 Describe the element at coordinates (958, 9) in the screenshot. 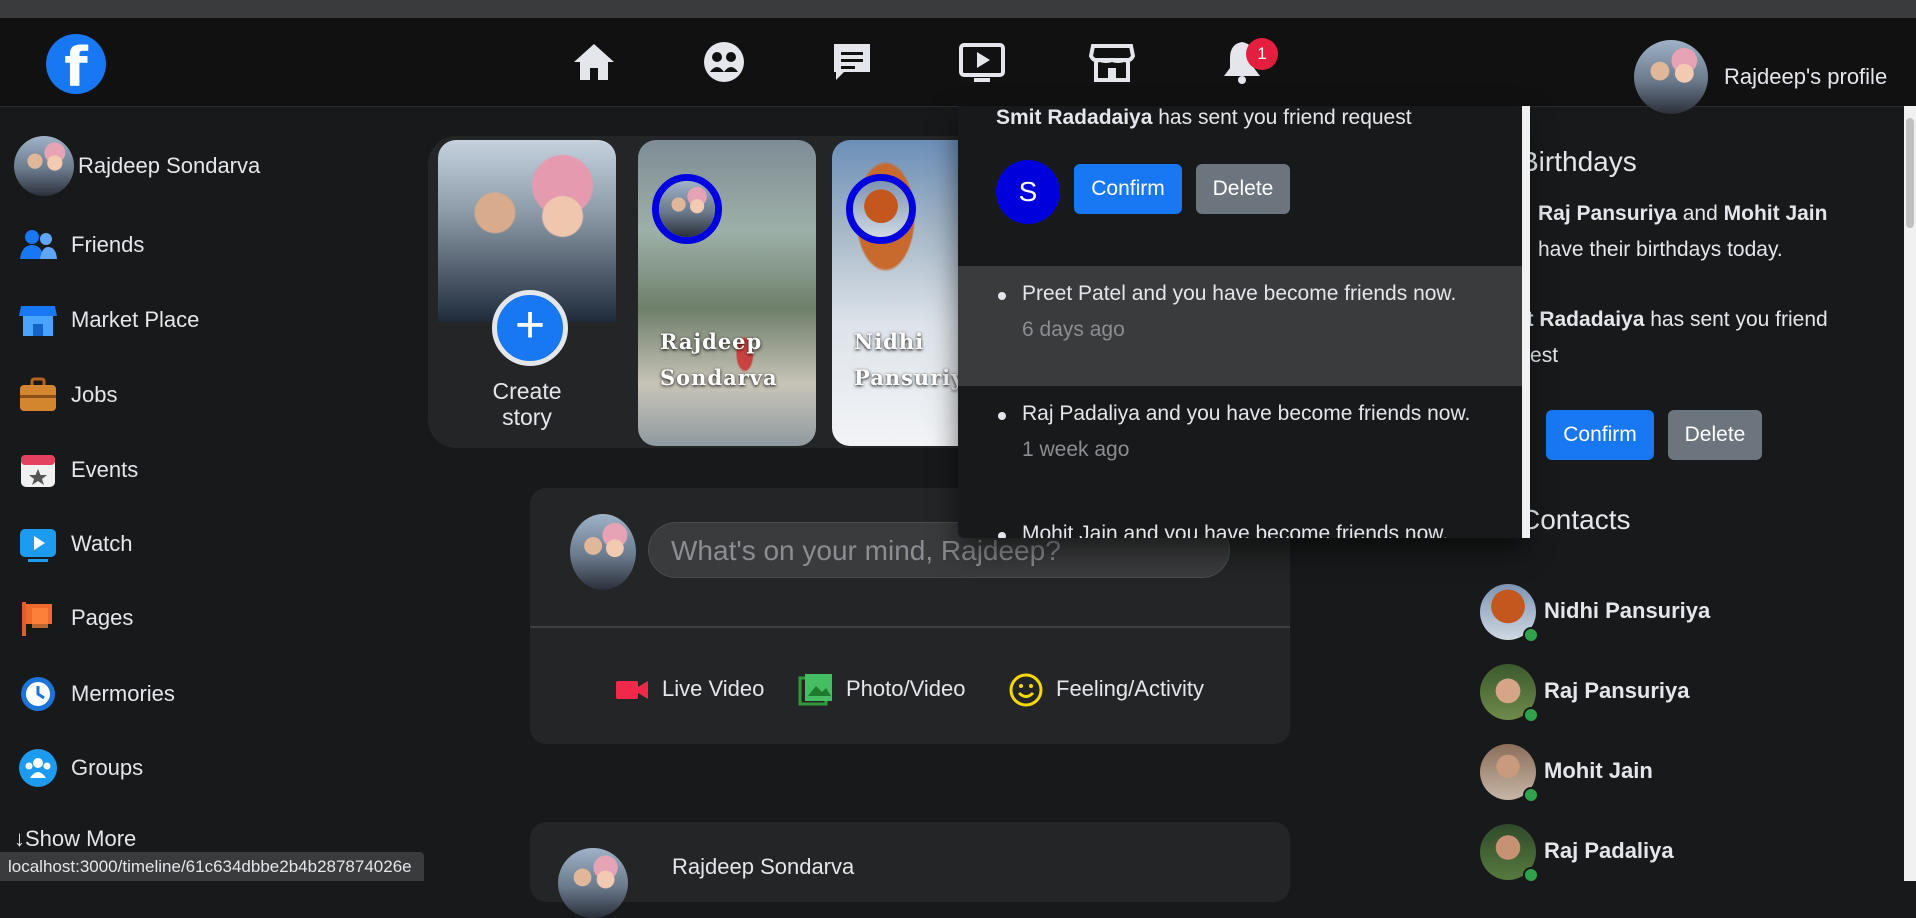

I see `browser-top-strip` at that location.